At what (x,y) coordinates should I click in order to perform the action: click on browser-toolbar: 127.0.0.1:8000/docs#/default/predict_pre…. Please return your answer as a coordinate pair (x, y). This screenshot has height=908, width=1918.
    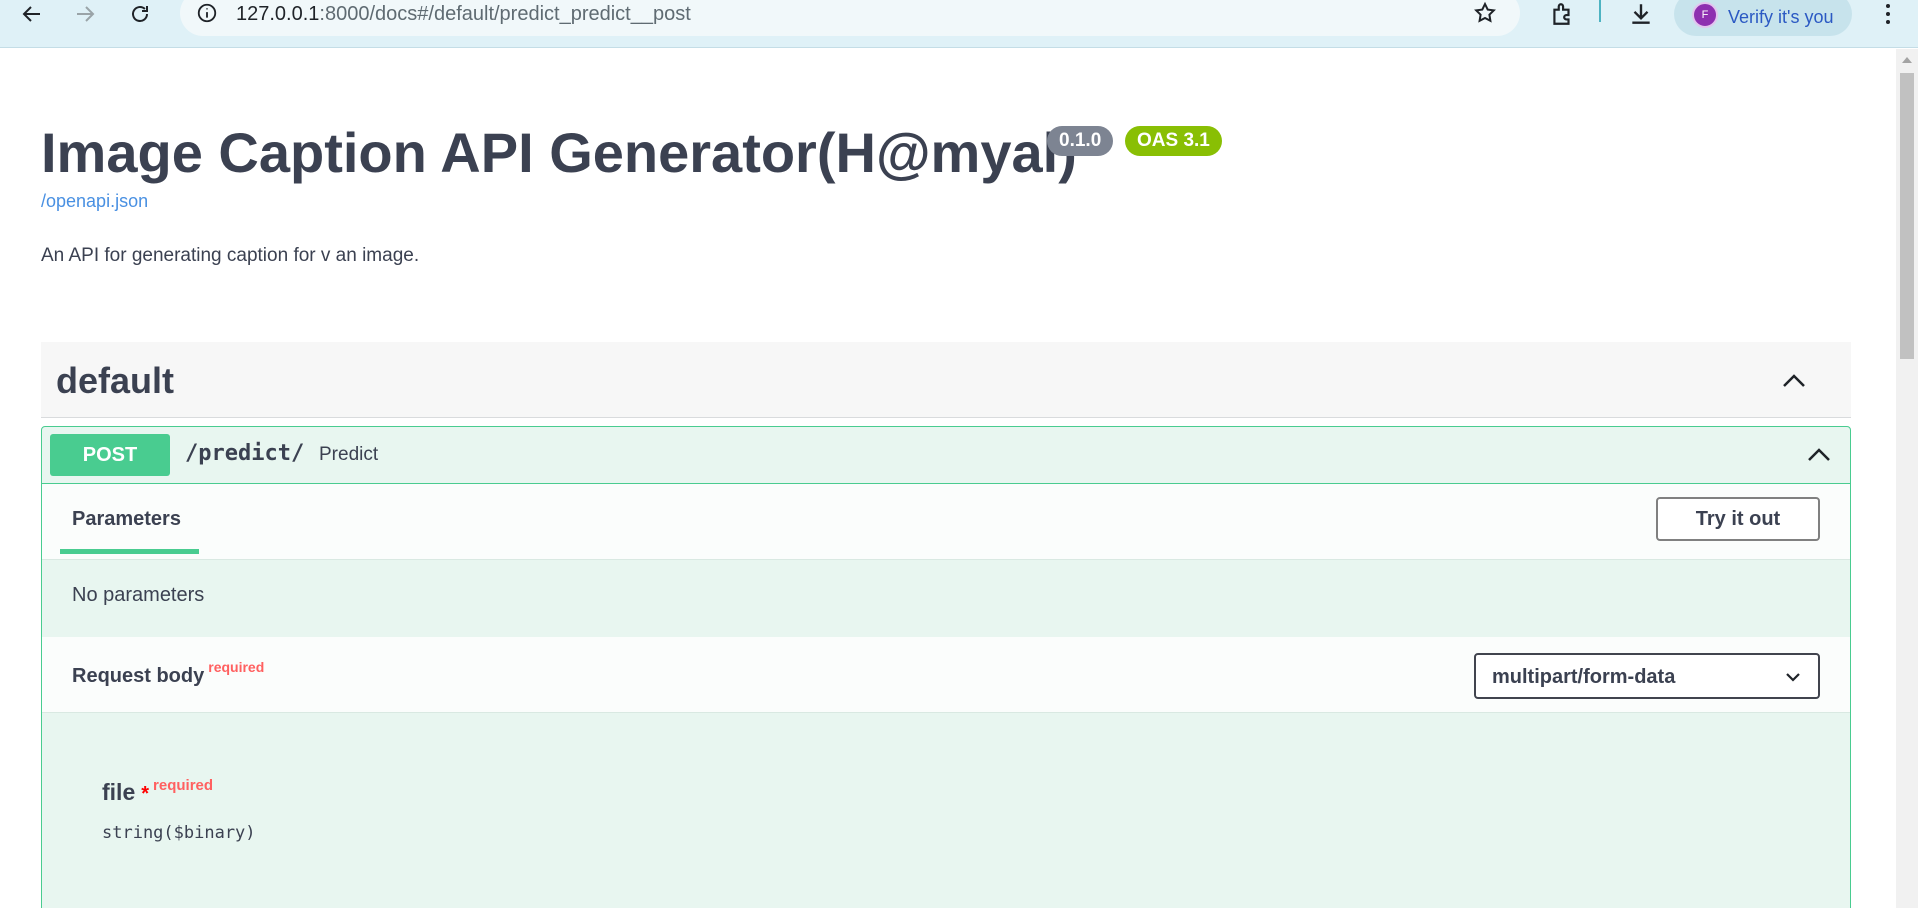
    Looking at the image, I should click on (959, 24).